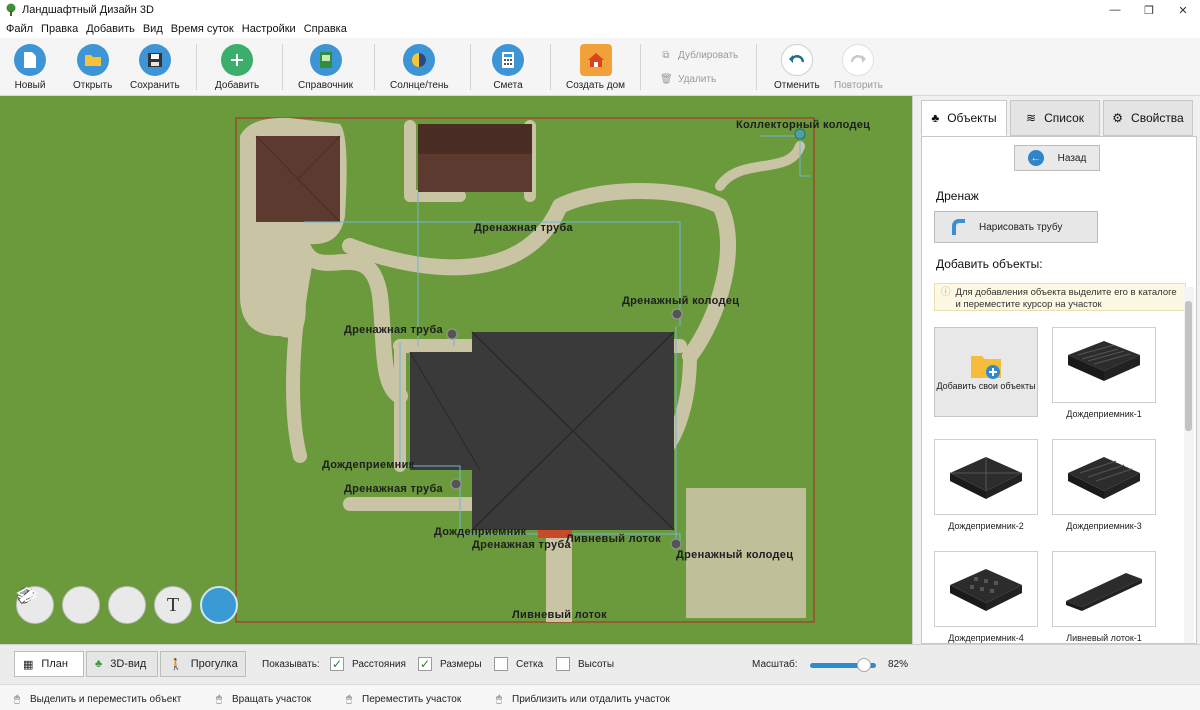 This screenshot has height=710, width=1200. What do you see at coordinates (219, 699) in the screenshot?
I see `mouse-middle-icon: 🖱` at bounding box center [219, 699].